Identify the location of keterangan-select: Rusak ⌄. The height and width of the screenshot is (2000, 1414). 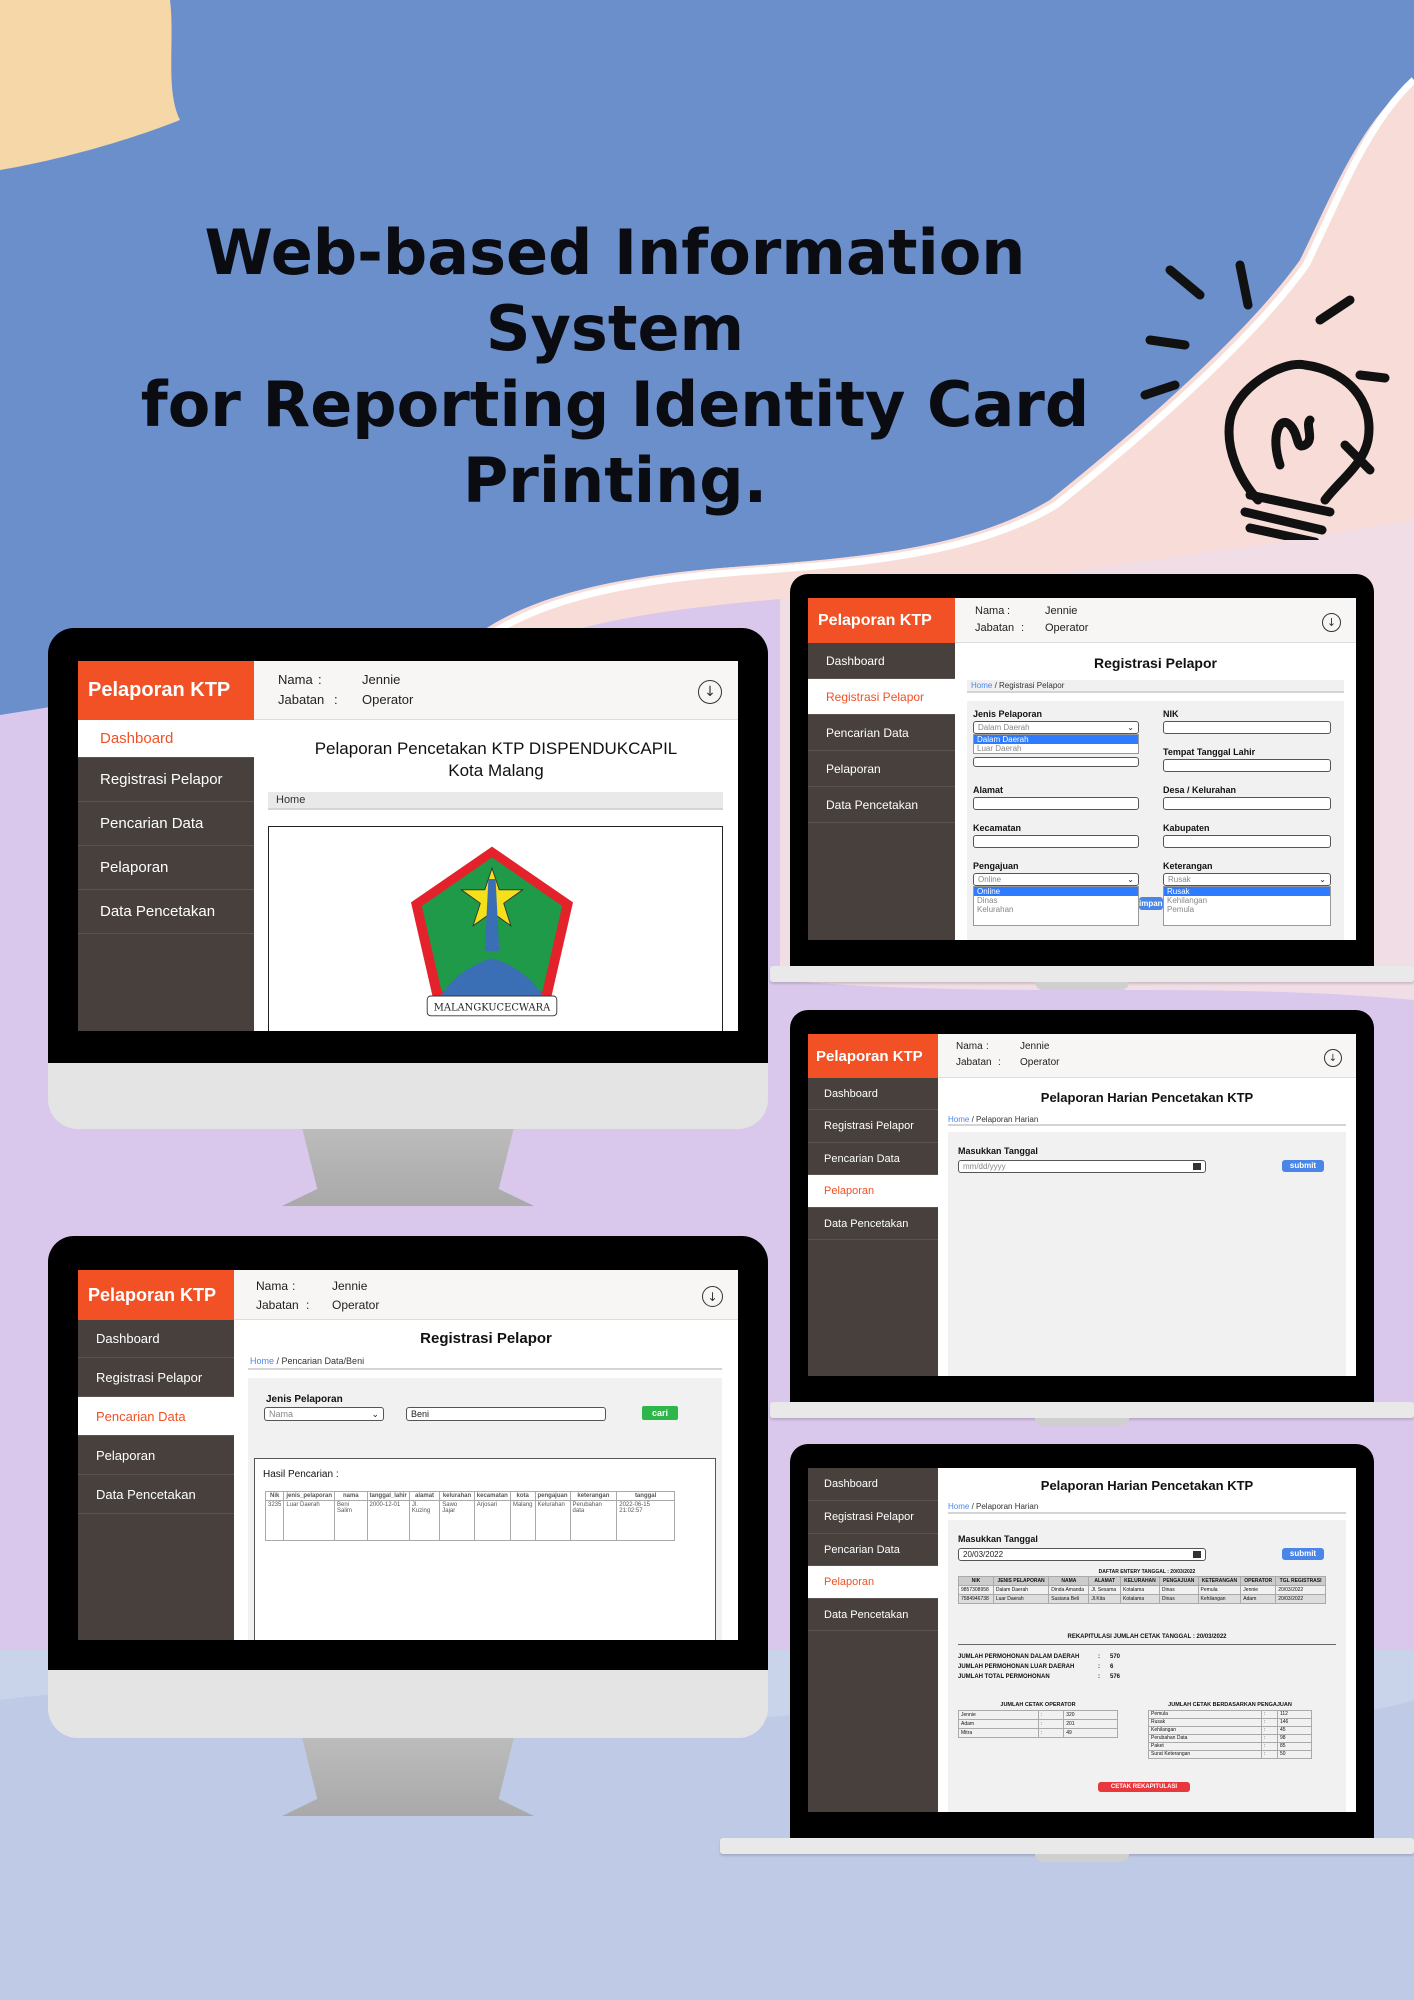
(1247, 879).